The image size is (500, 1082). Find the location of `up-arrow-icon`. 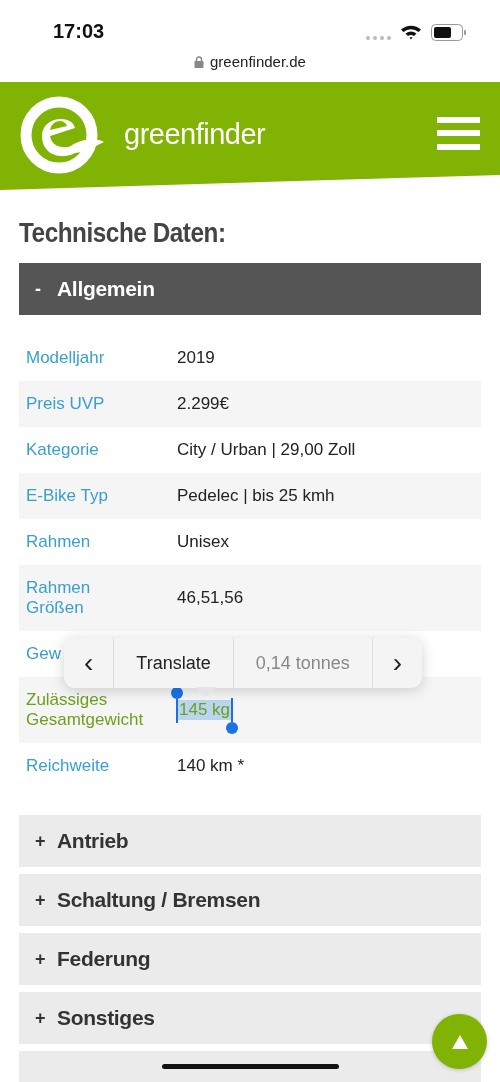

up-arrow-icon is located at coordinates (459, 1041).